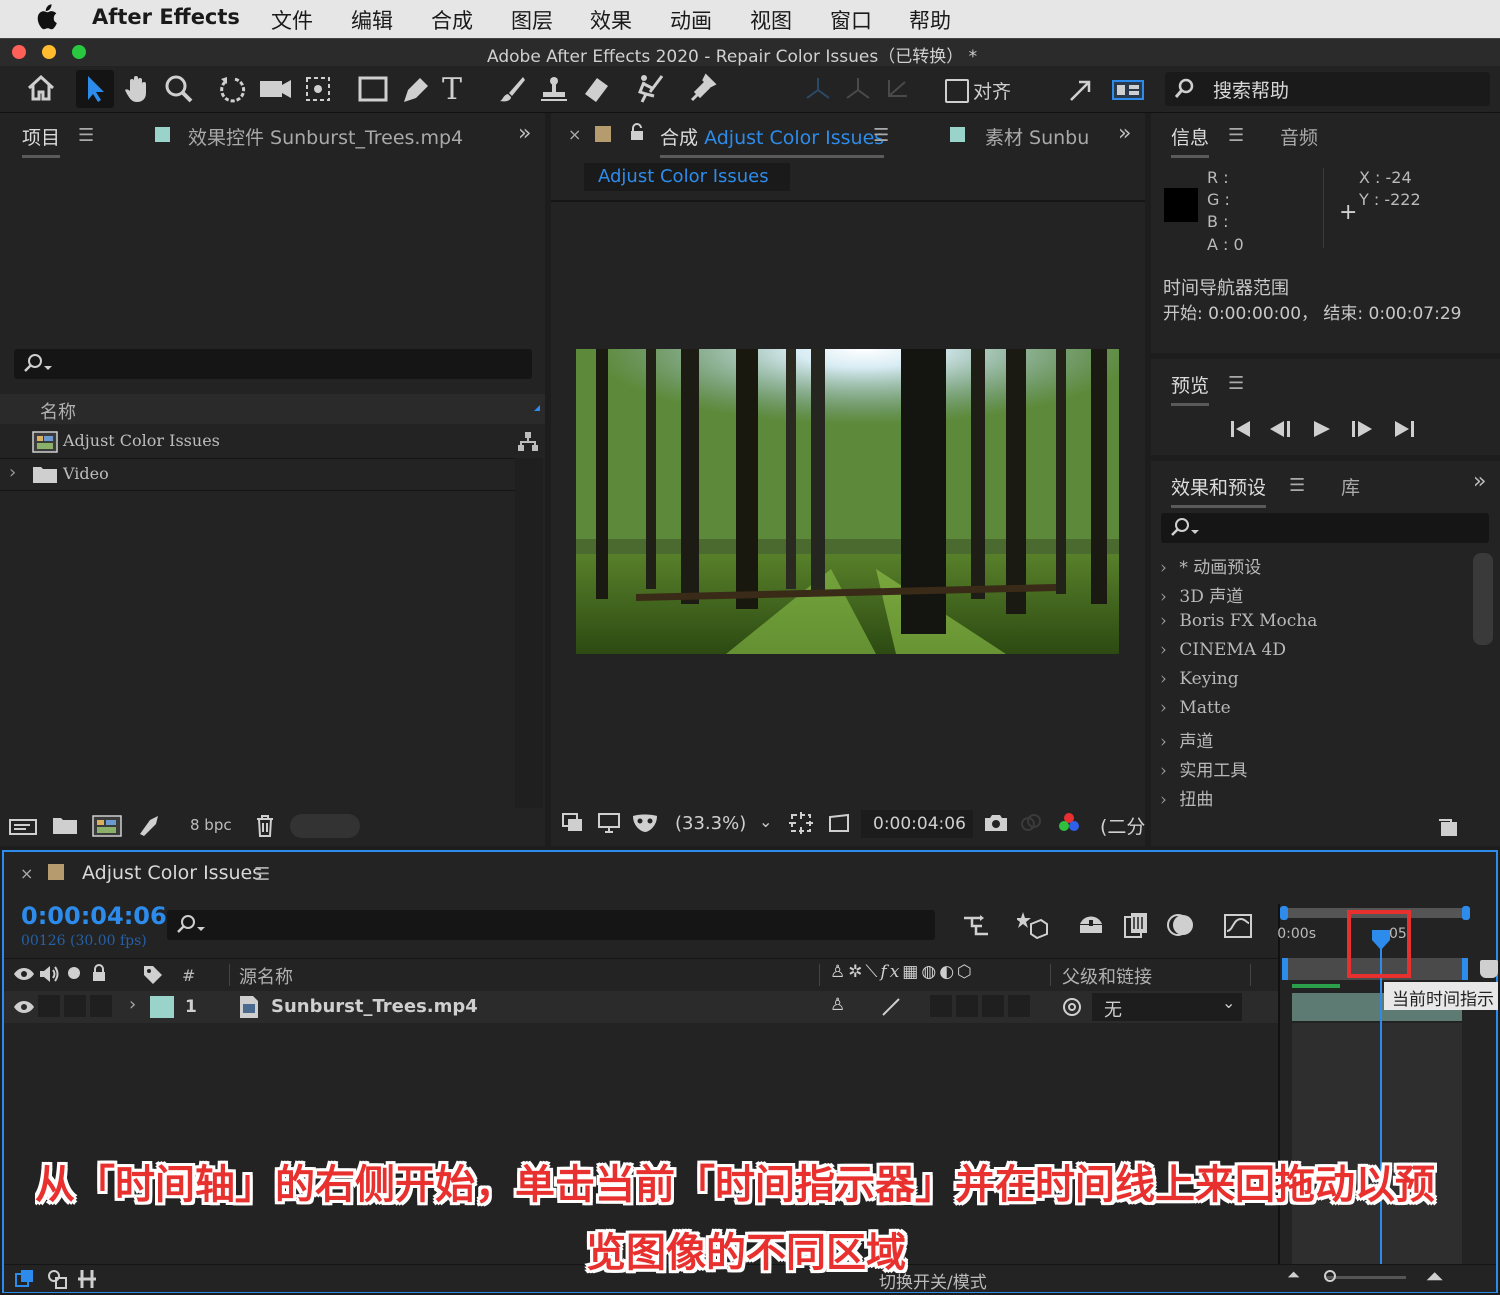 The image size is (1500, 1295). I want to click on label-tag-icon, so click(153, 974).